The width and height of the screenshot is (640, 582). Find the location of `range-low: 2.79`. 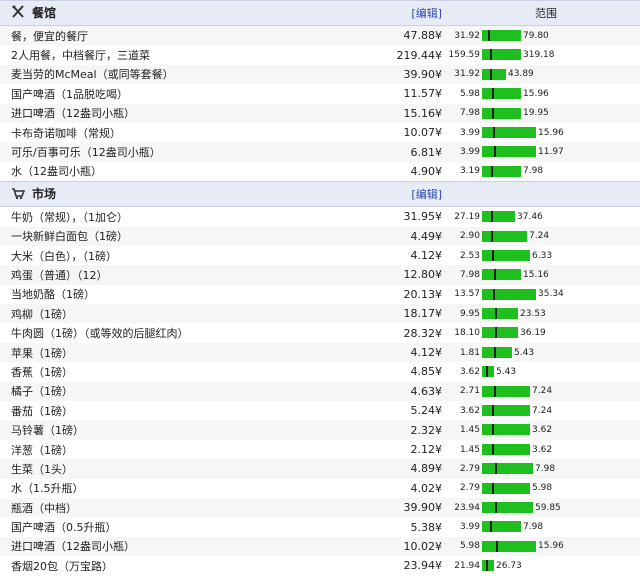

range-low: 2.79 is located at coordinates (469, 488).